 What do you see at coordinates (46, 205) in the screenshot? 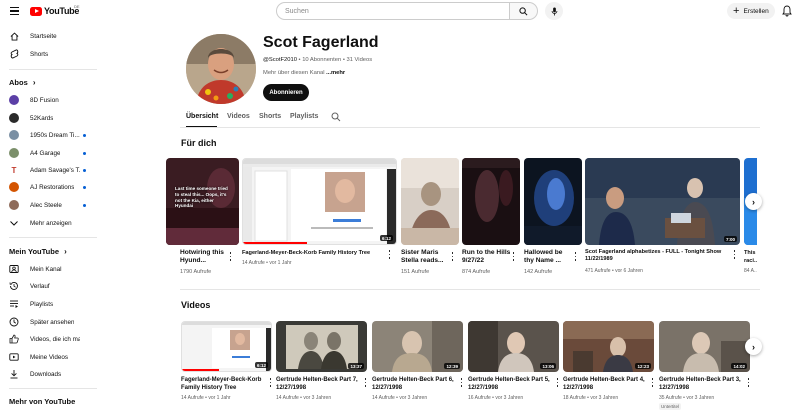
I see `subscription-label: Alec Steele` at bounding box center [46, 205].